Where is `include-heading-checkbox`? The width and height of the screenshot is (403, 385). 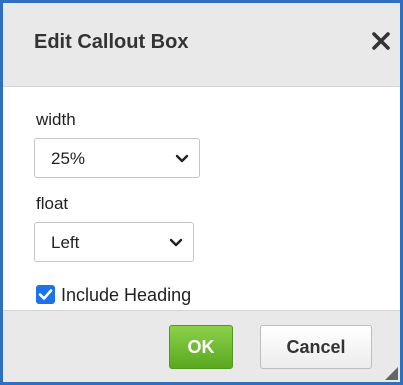 include-heading-checkbox is located at coordinates (45, 294).